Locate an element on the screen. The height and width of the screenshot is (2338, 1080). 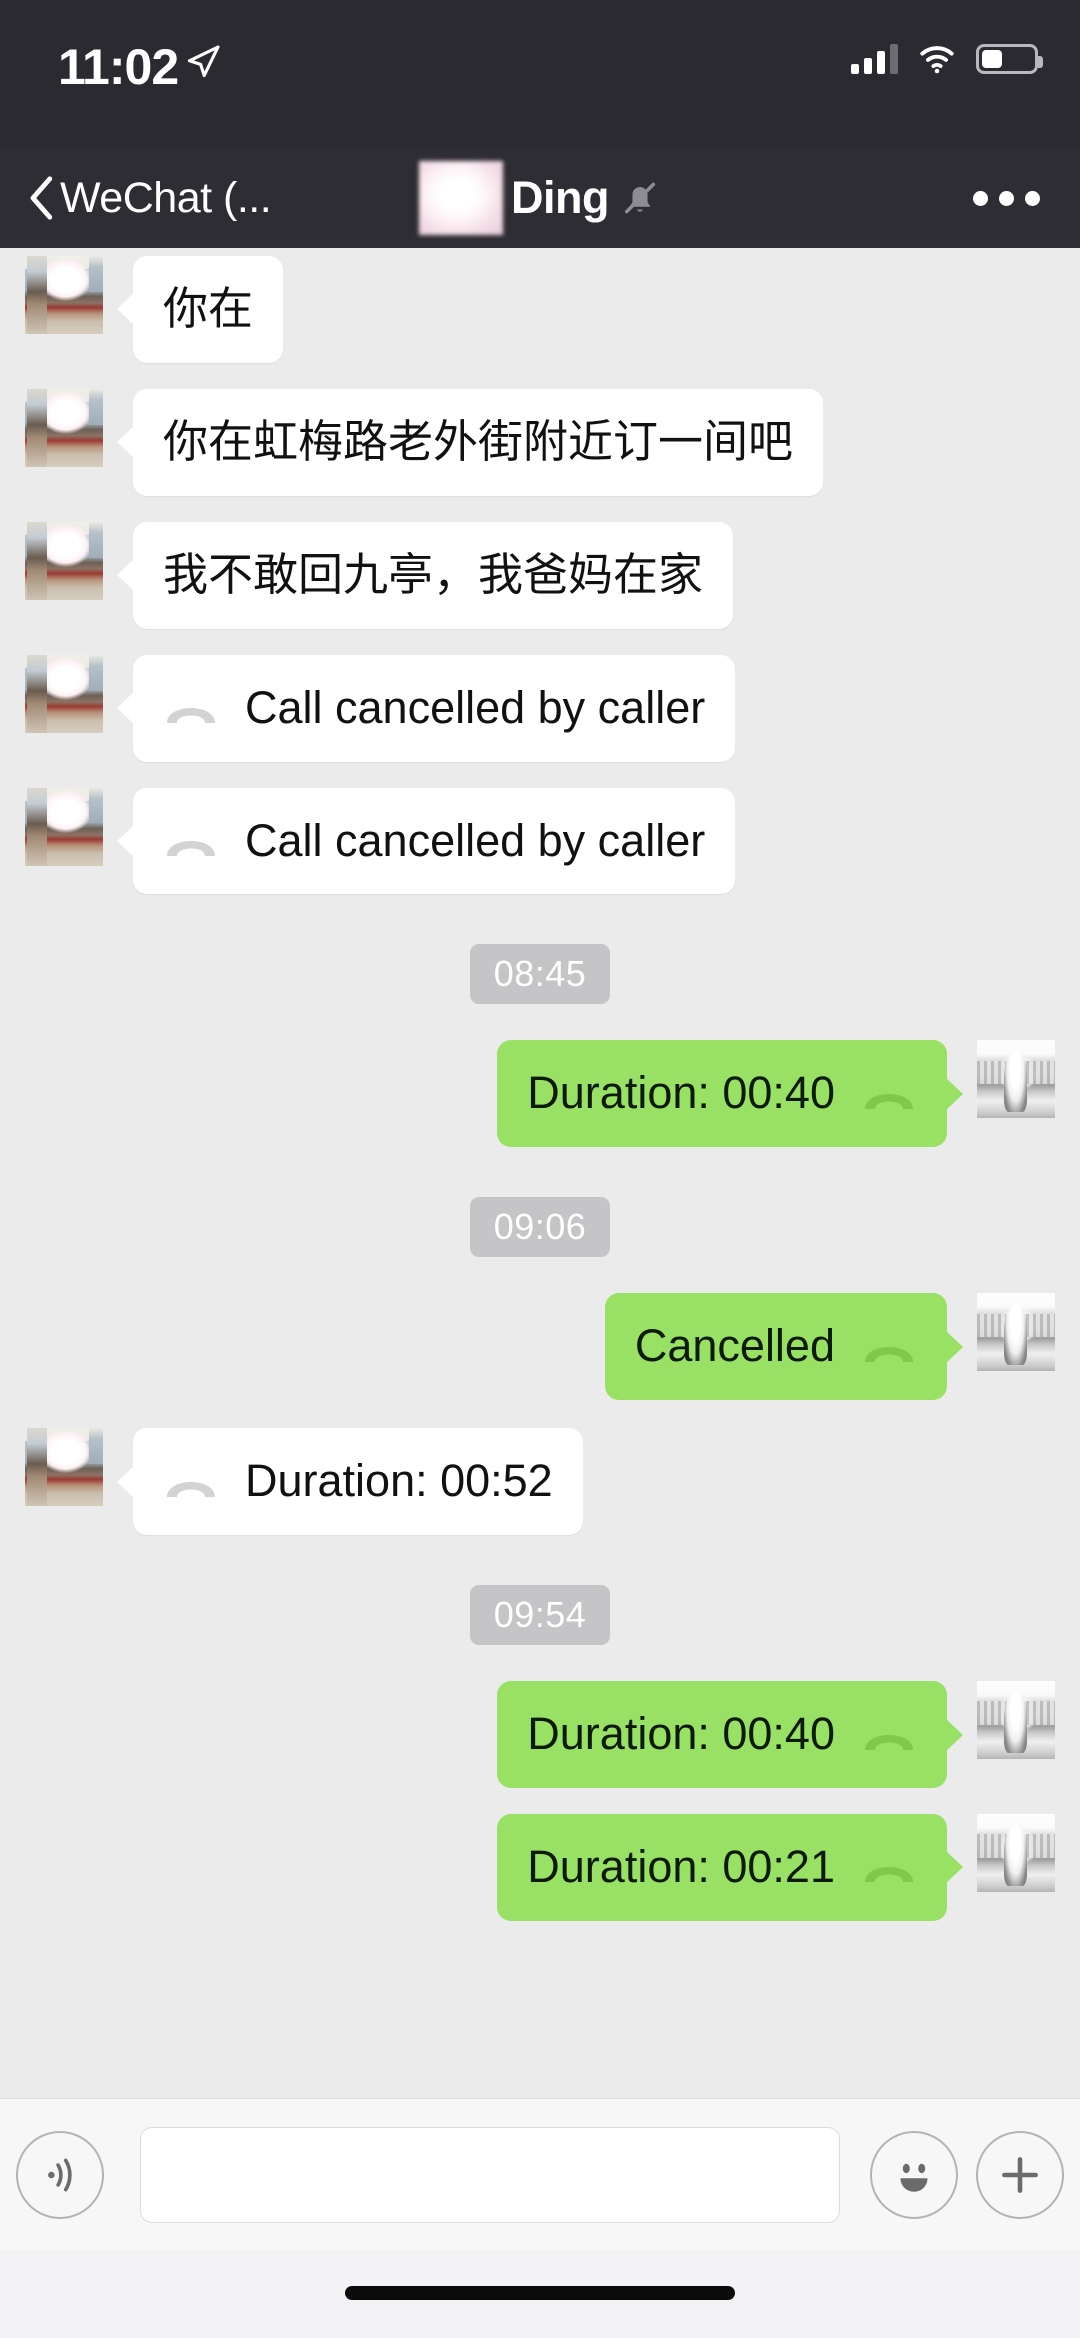
voice-wave-icon is located at coordinates (60, 2175).